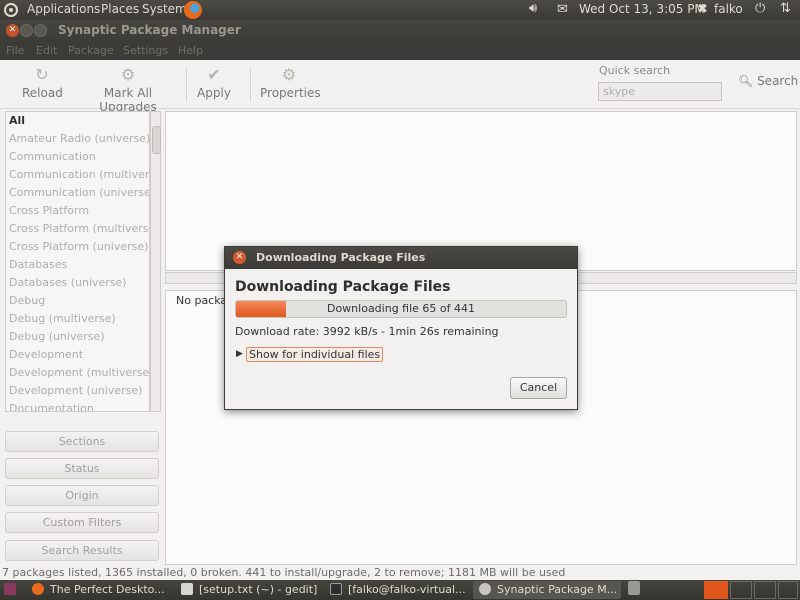 This screenshot has width=800, height=600. What do you see at coordinates (77, 211) in the screenshot?
I see `category-item: Cross Platform` at bounding box center [77, 211].